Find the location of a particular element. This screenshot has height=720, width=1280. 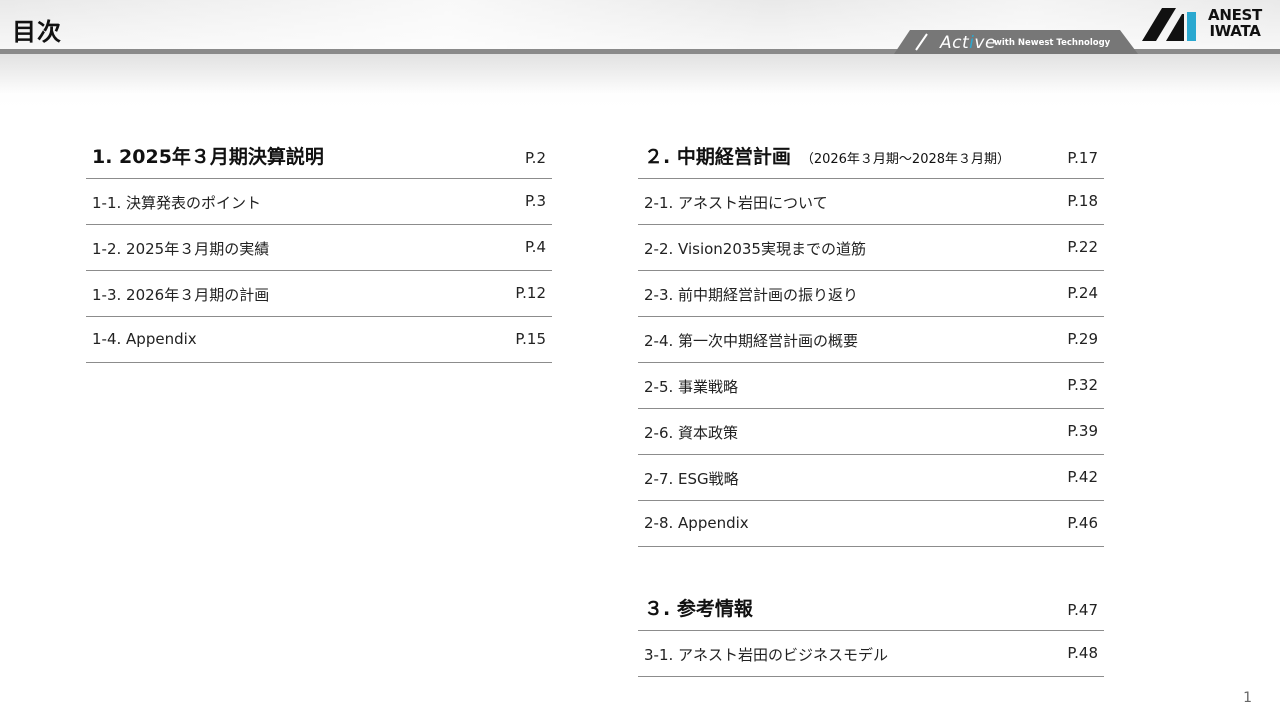

company-logo: ANEST IWATA is located at coordinates (1207, 25).